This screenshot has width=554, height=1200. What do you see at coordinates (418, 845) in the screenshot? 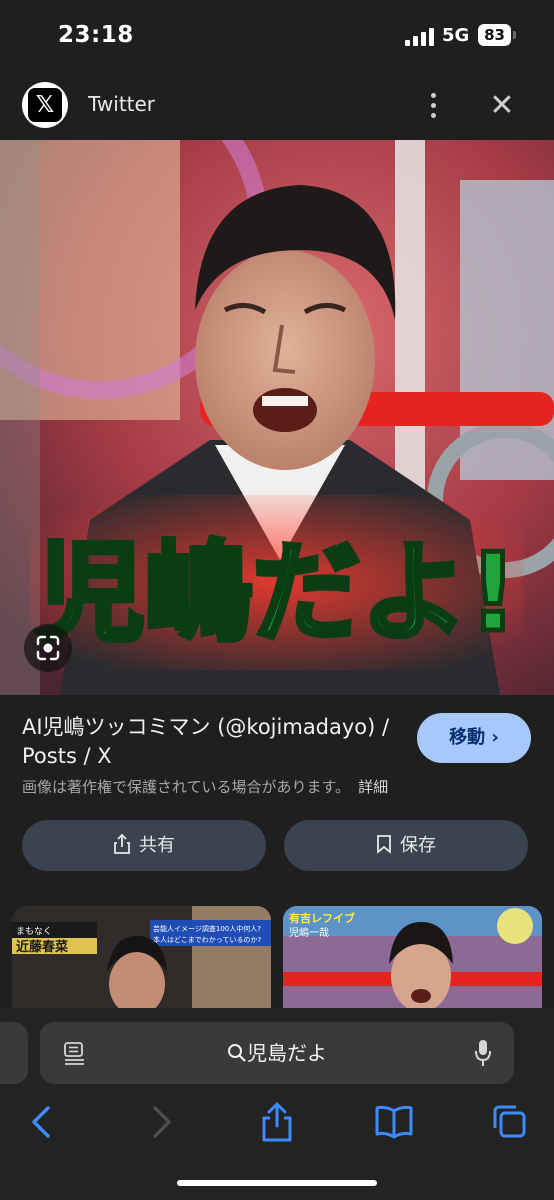
I see `save-label: 保存` at bounding box center [418, 845].